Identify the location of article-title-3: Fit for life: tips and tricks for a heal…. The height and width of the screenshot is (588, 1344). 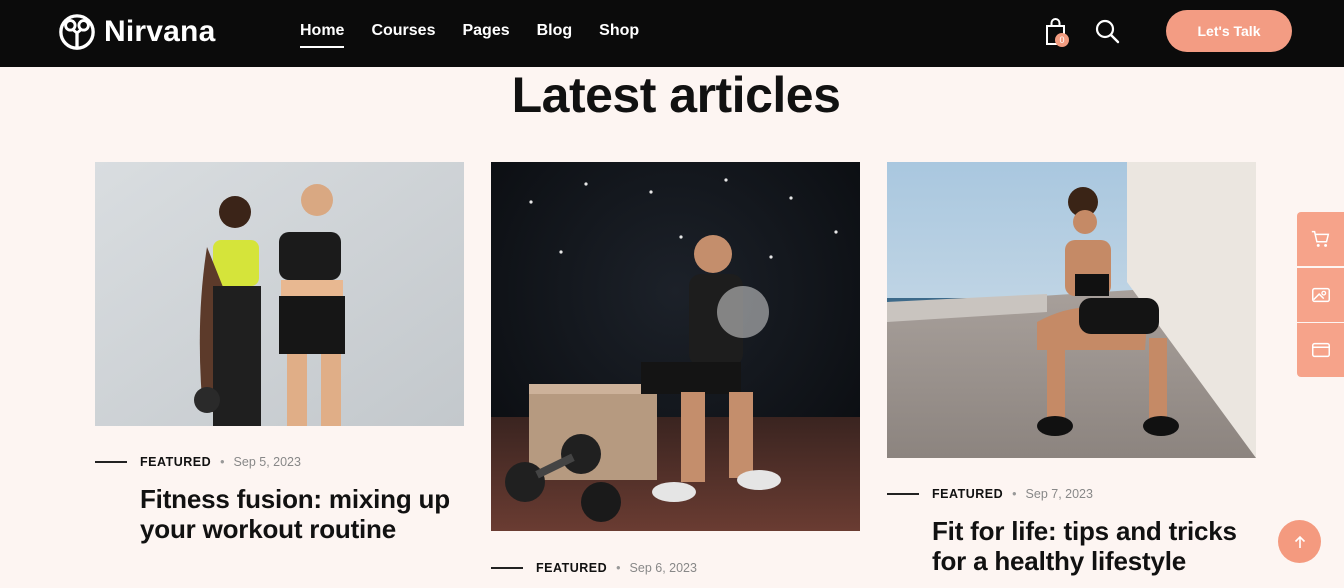
(1084, 546).